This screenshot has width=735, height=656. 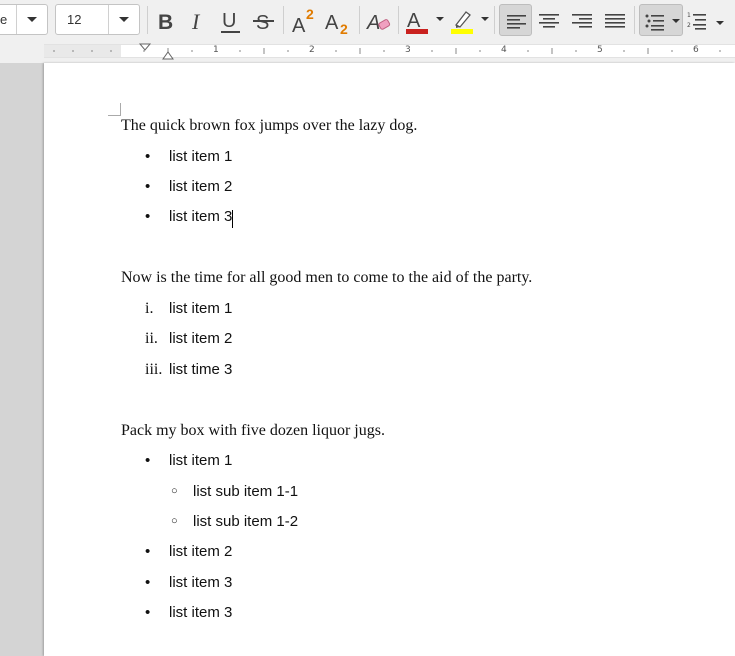 I want to click on font-size-dropdown, so click(x=123, y=19).